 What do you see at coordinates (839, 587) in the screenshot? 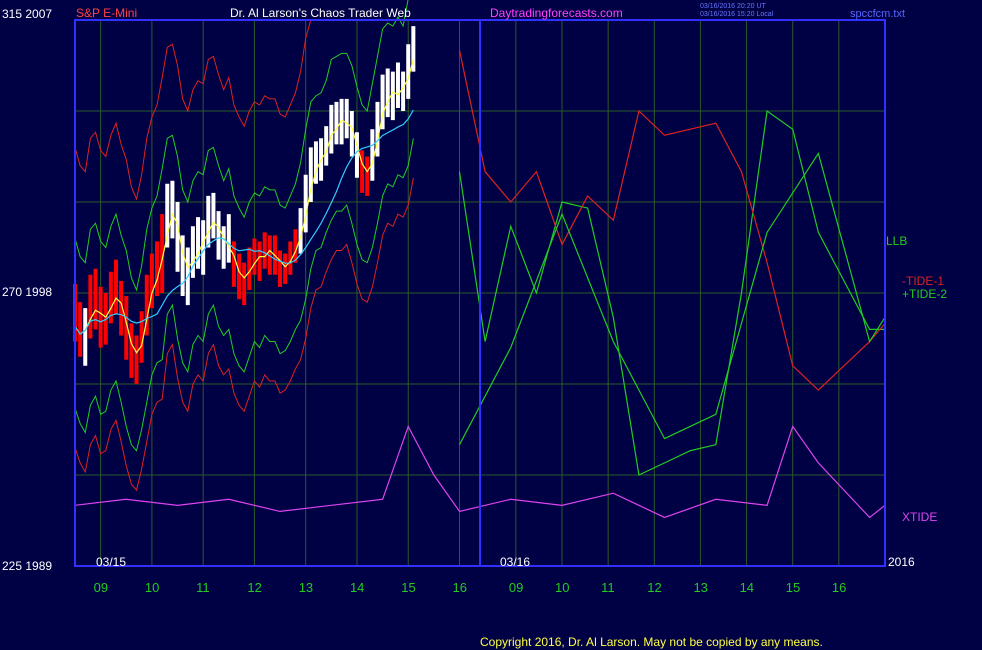
I see `hour-label-15: 16` at bounding box center [839, 587].